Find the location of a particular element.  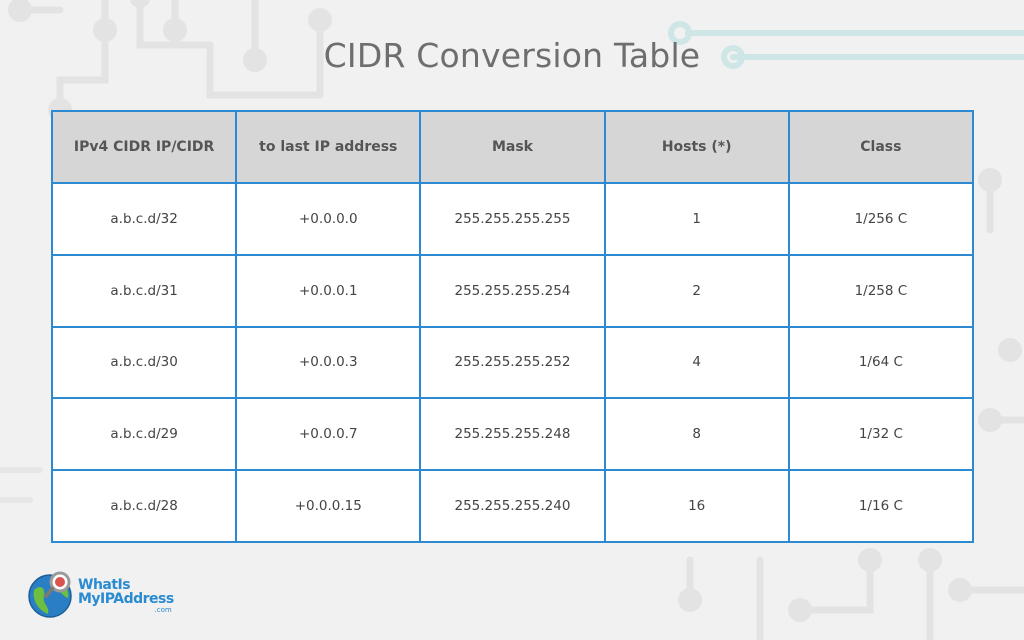

cell-cidr: a.b.c.d/31 is located at coordinates (144, 290).